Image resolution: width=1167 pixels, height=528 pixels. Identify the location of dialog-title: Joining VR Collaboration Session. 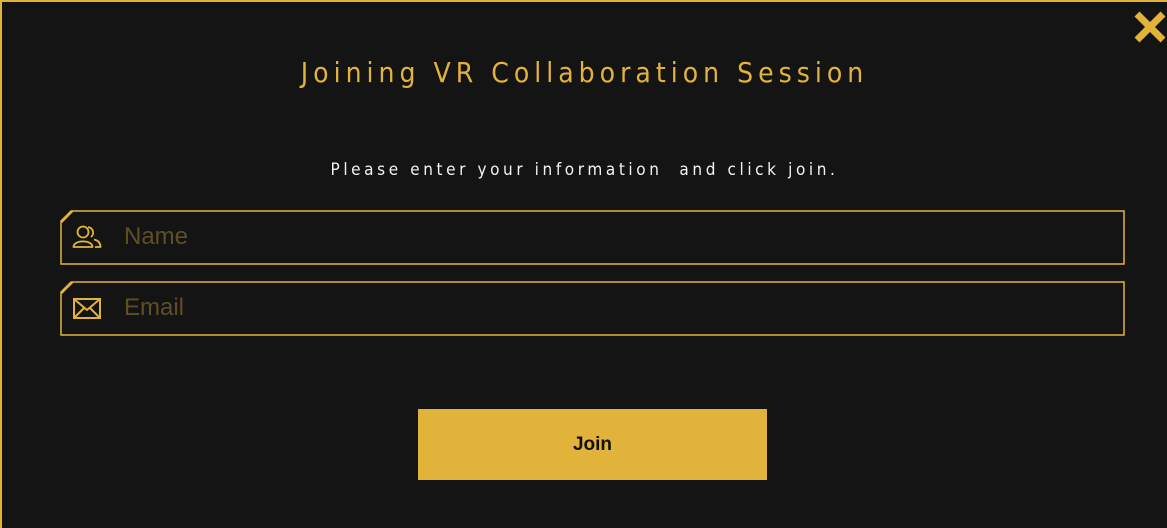
(584, 72).